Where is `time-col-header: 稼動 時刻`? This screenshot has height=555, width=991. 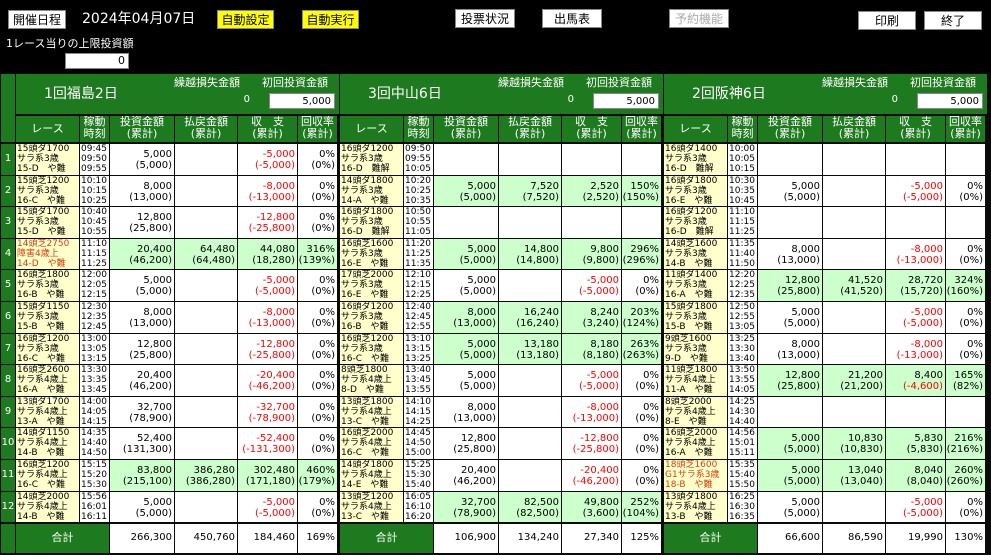 time-col-header: 稼動 時刻 is located at coordinates (94, 129).